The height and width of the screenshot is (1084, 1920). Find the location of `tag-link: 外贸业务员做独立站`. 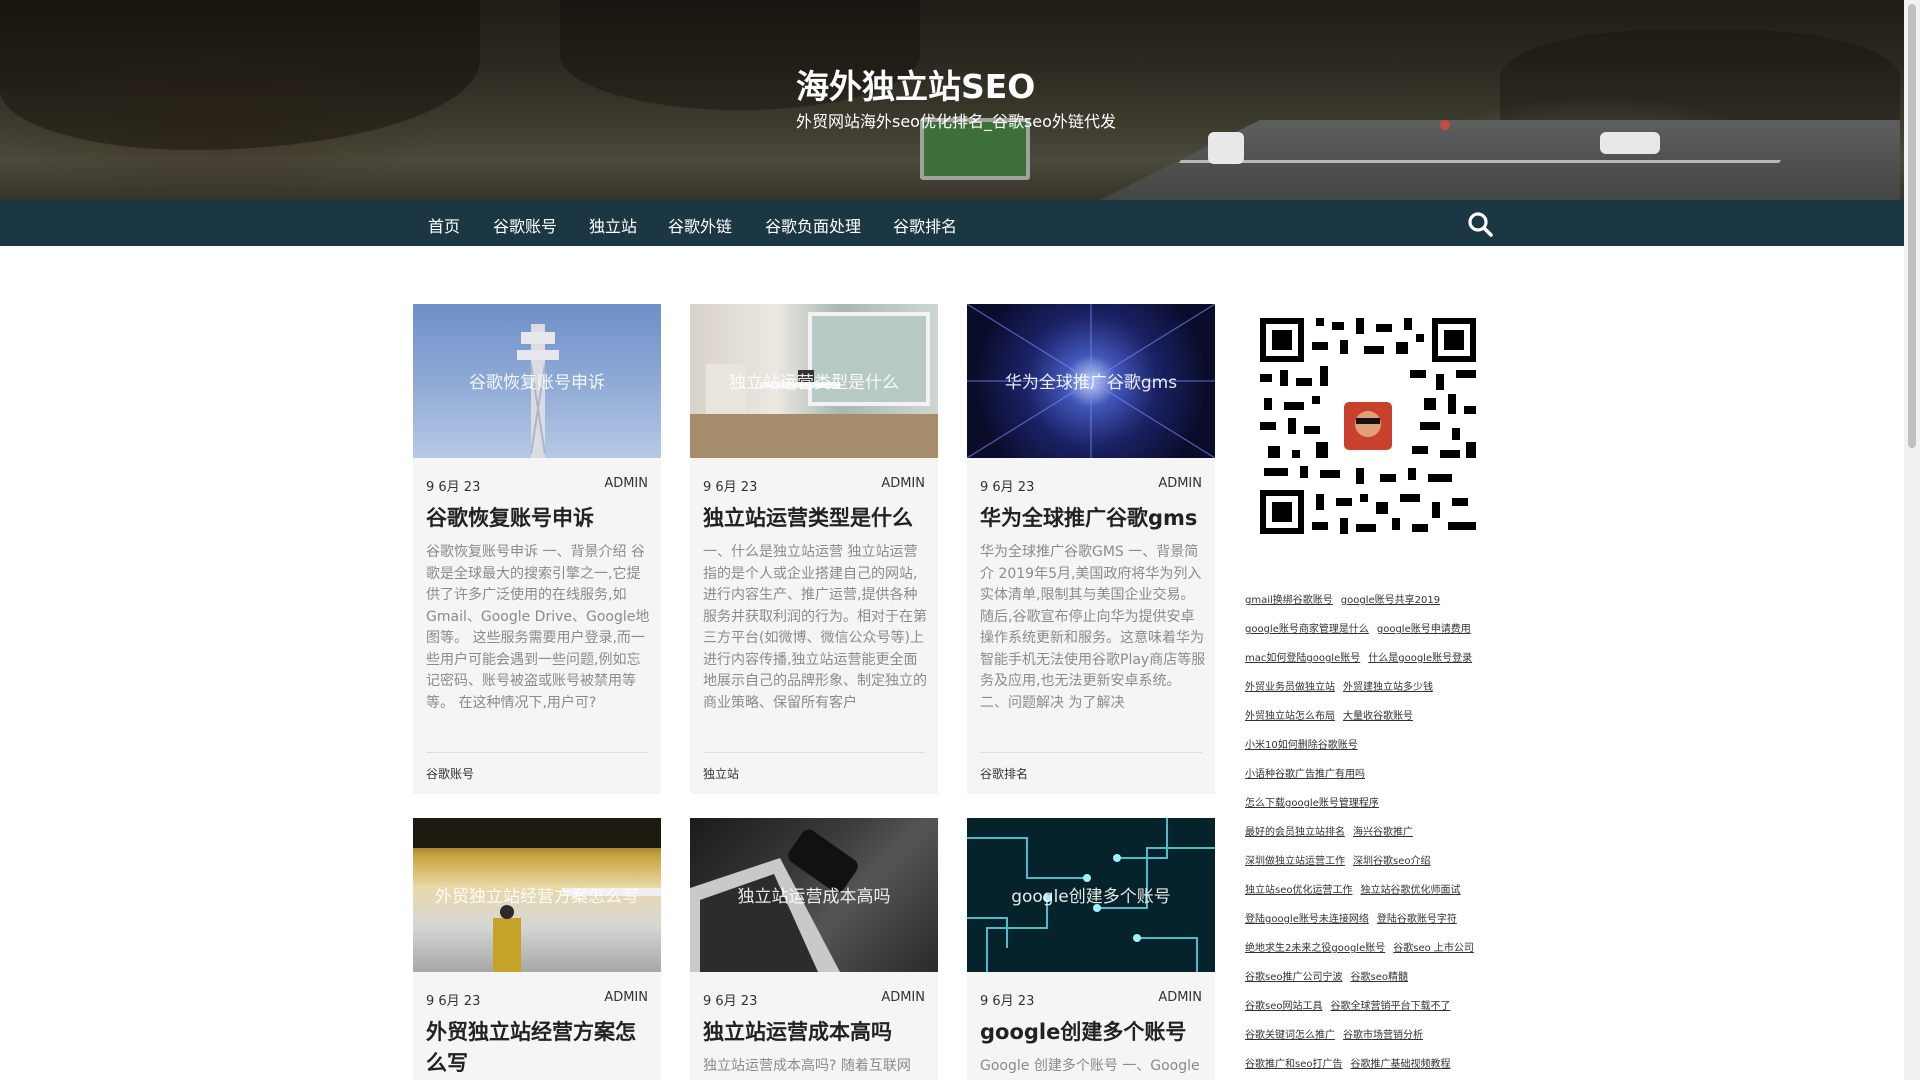

tag-link: 外贸业务员做独立站 is located at coordinates (1290, 685).